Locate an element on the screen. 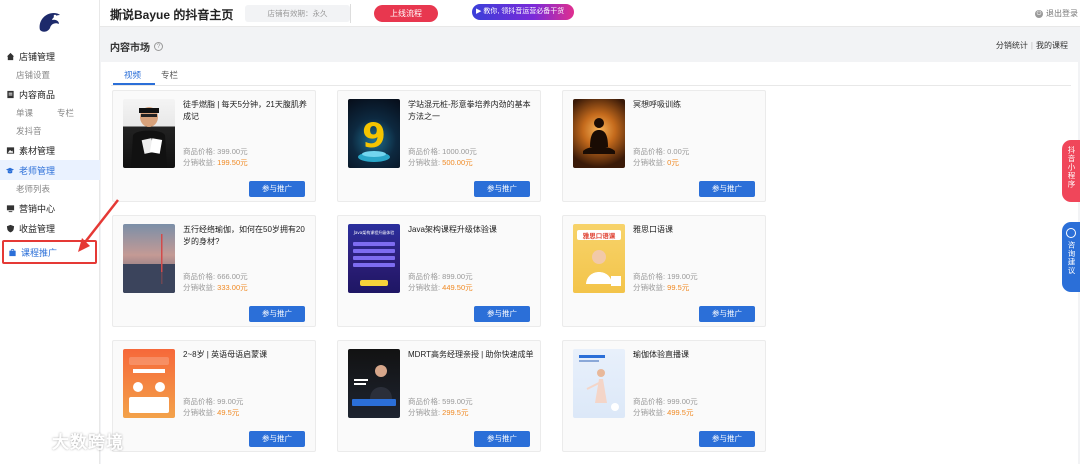 The width and height of the screenshot is (1080, 464). english-kids-poster-illustration is located at coordinates (149, 385).